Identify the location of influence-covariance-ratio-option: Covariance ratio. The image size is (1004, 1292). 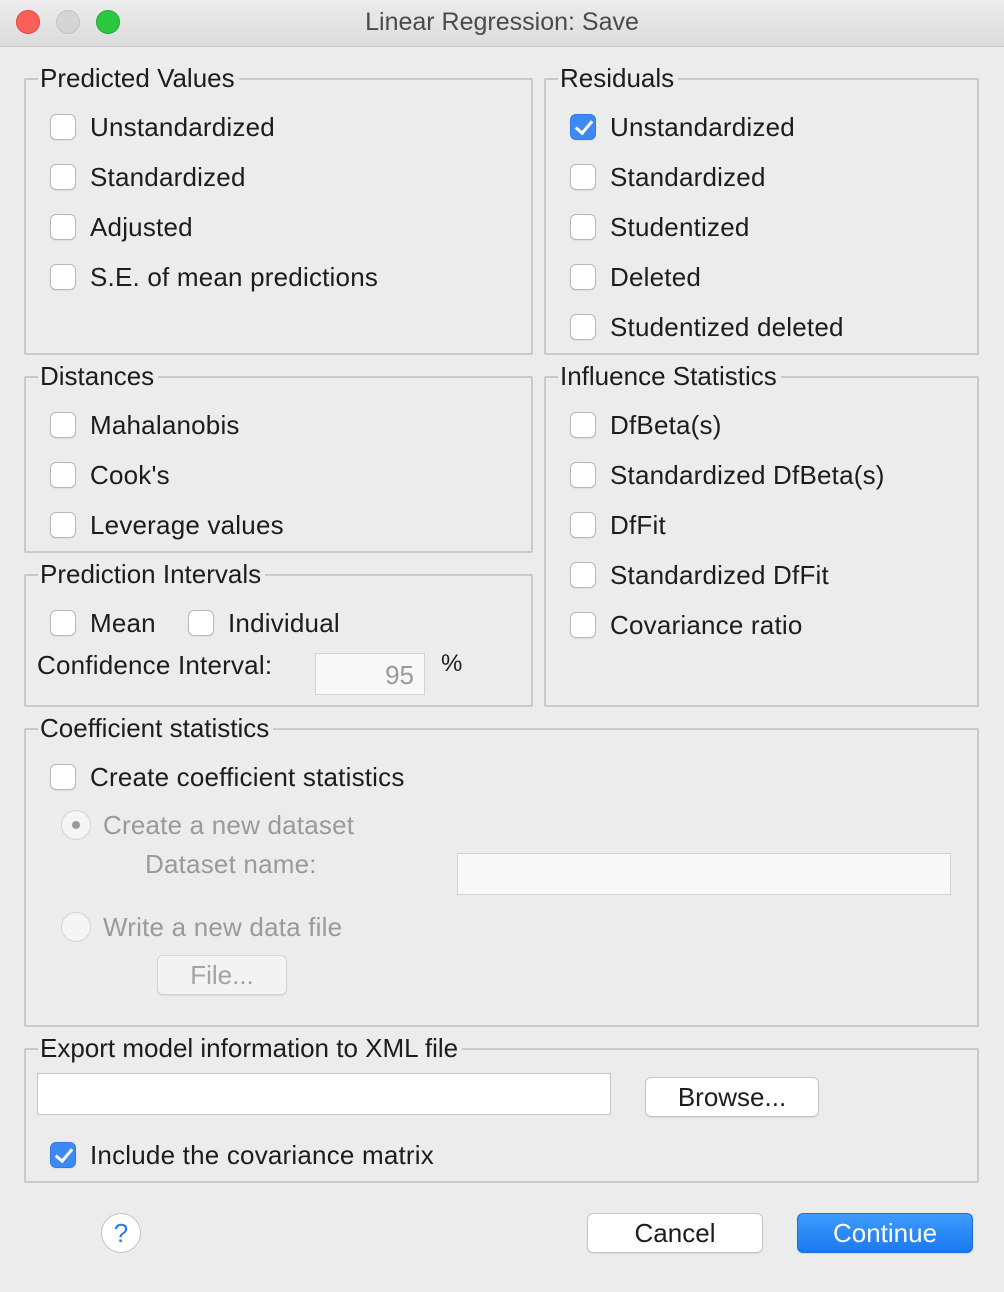
(686, 625).